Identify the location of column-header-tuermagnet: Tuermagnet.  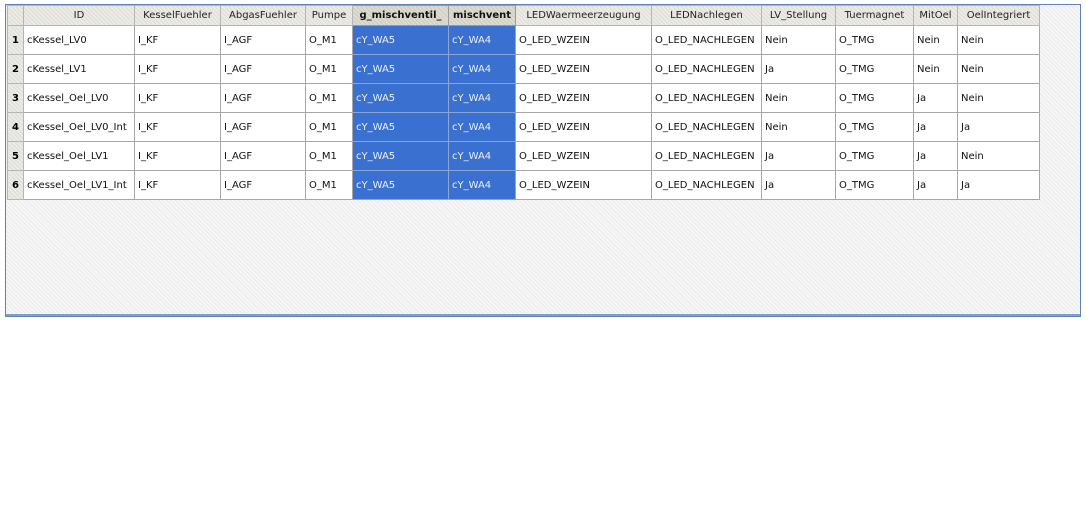
(874, 15).